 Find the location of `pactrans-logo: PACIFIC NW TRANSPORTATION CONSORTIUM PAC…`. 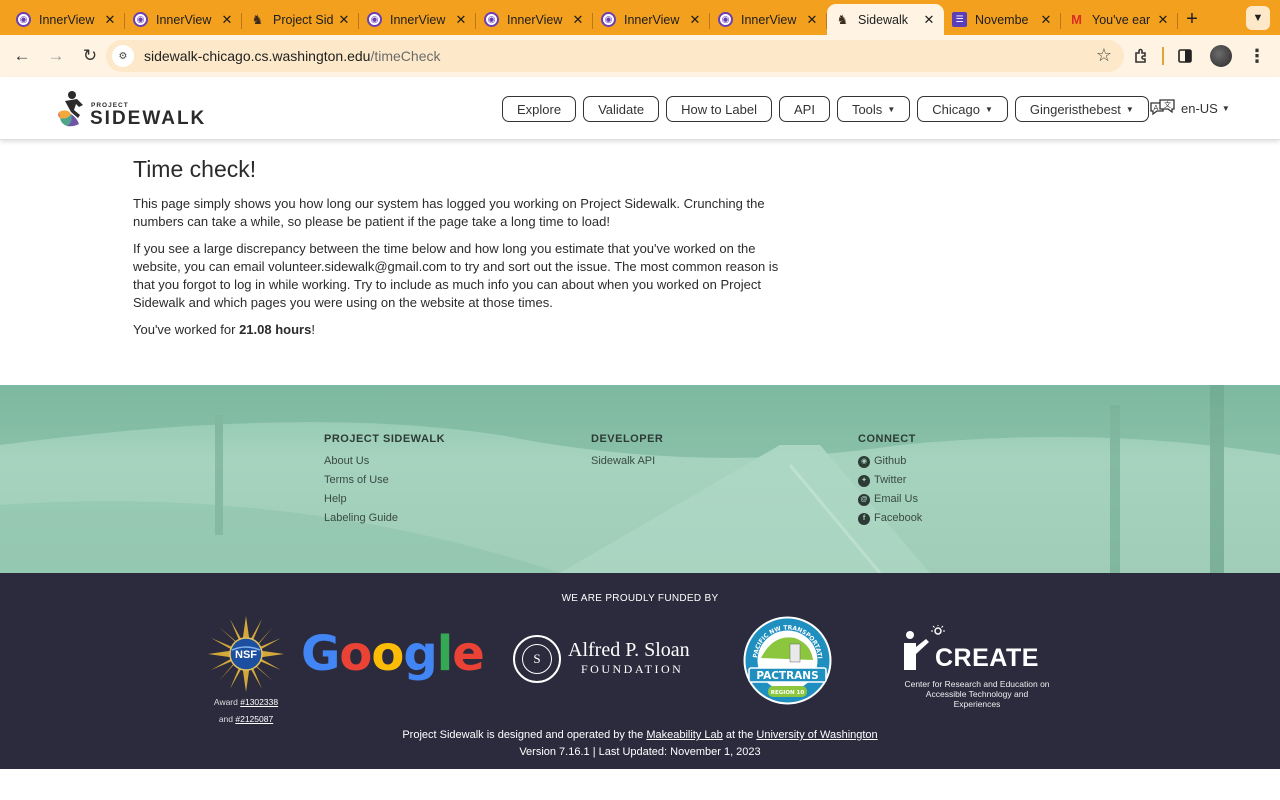

pactrans-logo: PACIFIC NW TRANSPORTATION CONSORTIUM PAC… is located at coordinates (787, 660).